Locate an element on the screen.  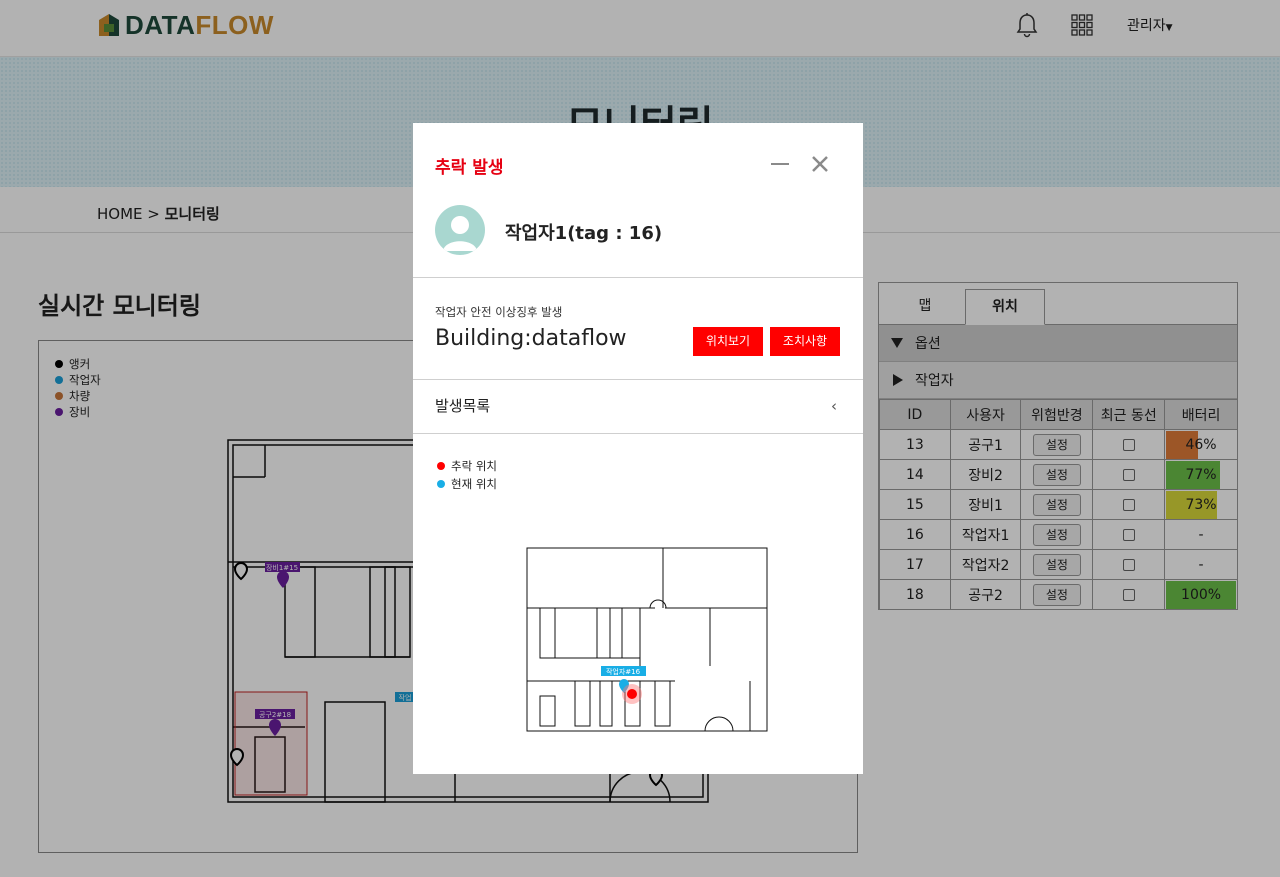
building-name: Building:dataflow is located at coordinates (531, 338).